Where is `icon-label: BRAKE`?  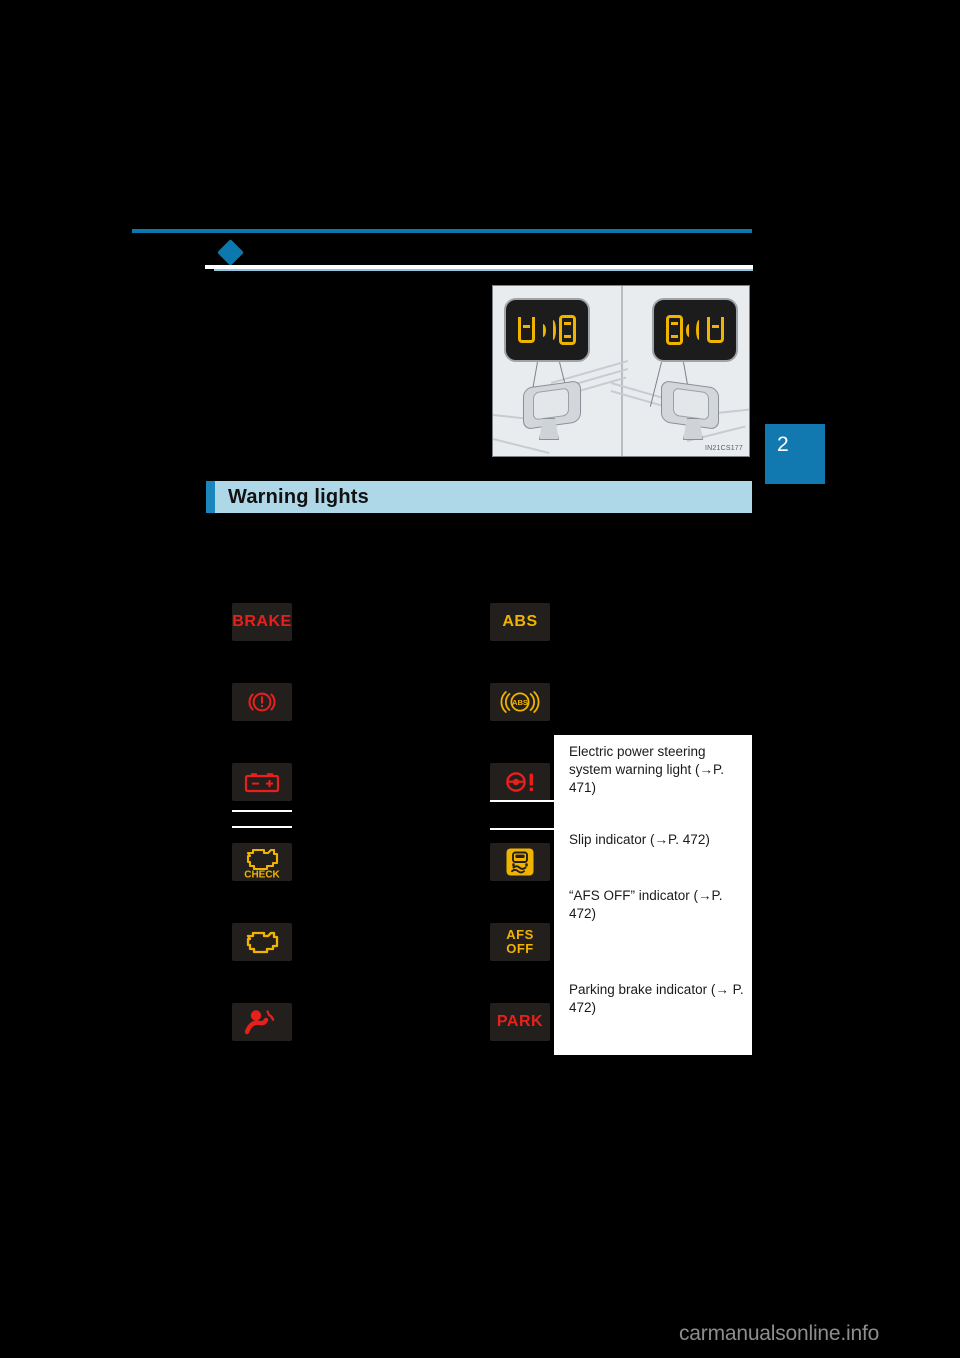
icon-label: BRAKE is located at coordinates (262, 621).